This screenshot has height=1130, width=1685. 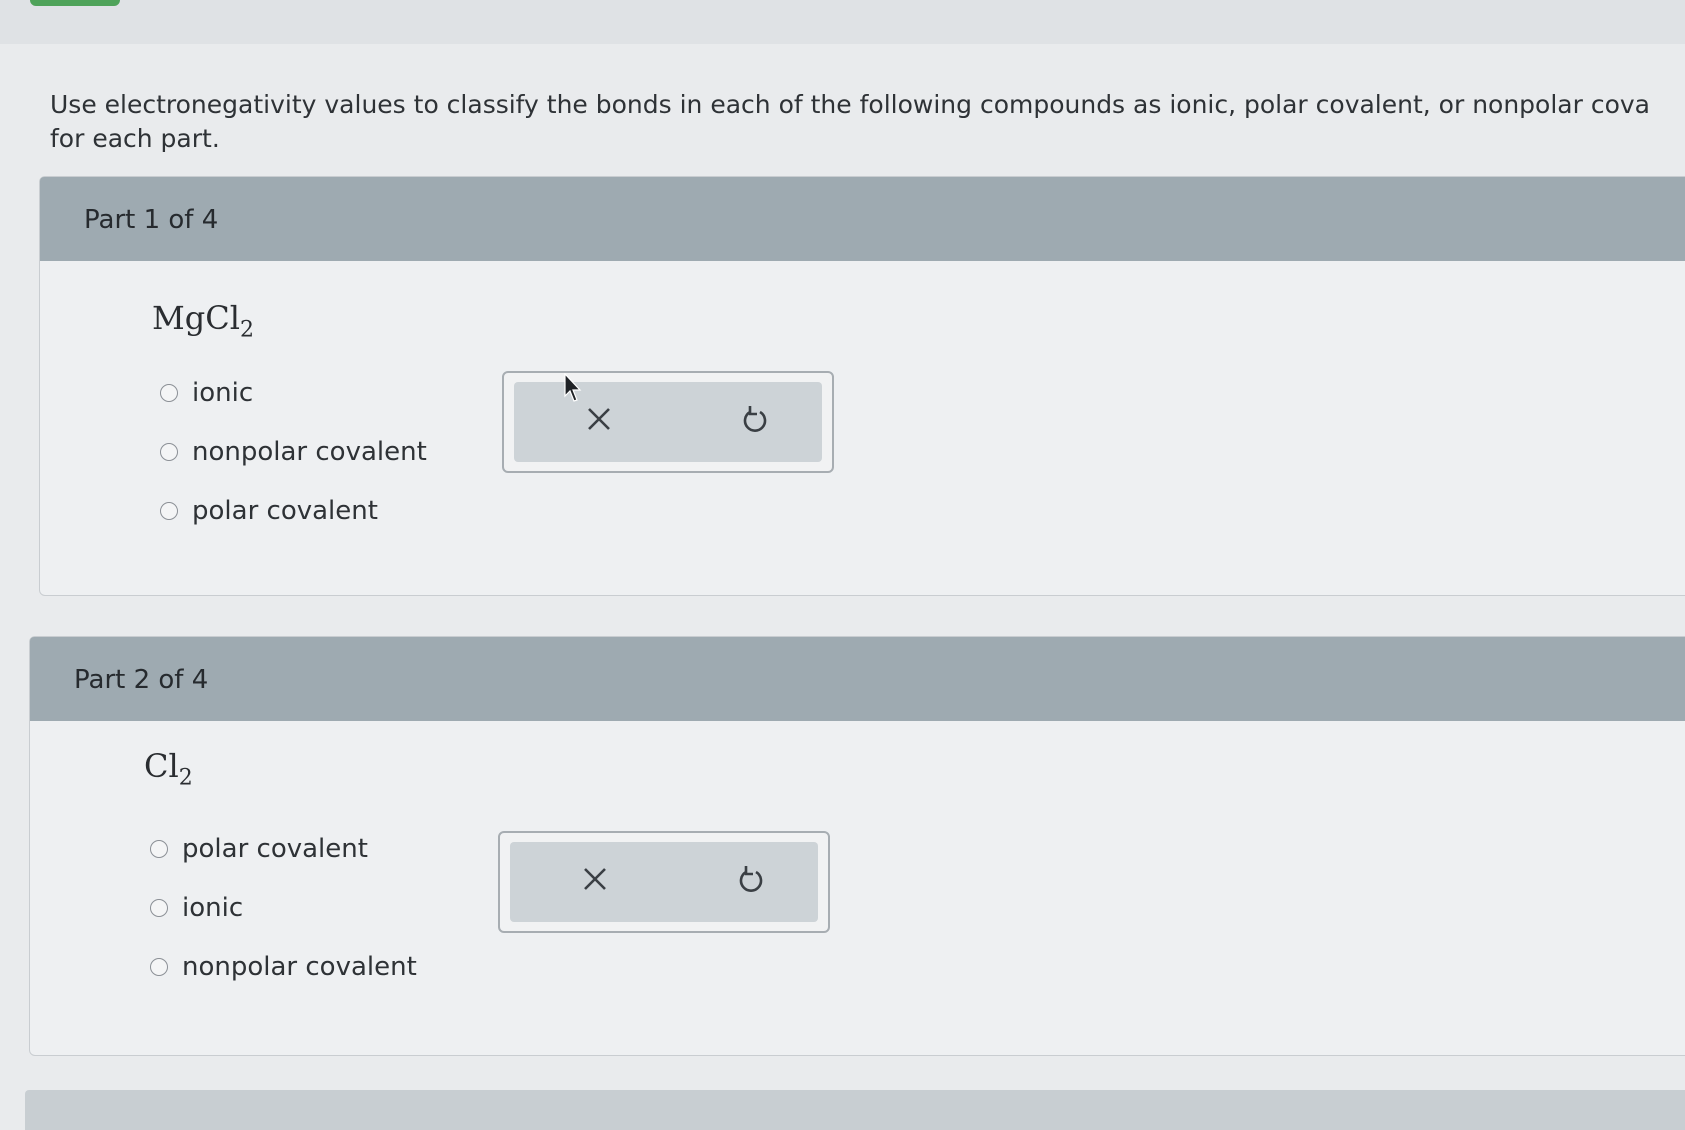 I want to click on clear-button, so click(x=595, y=879).